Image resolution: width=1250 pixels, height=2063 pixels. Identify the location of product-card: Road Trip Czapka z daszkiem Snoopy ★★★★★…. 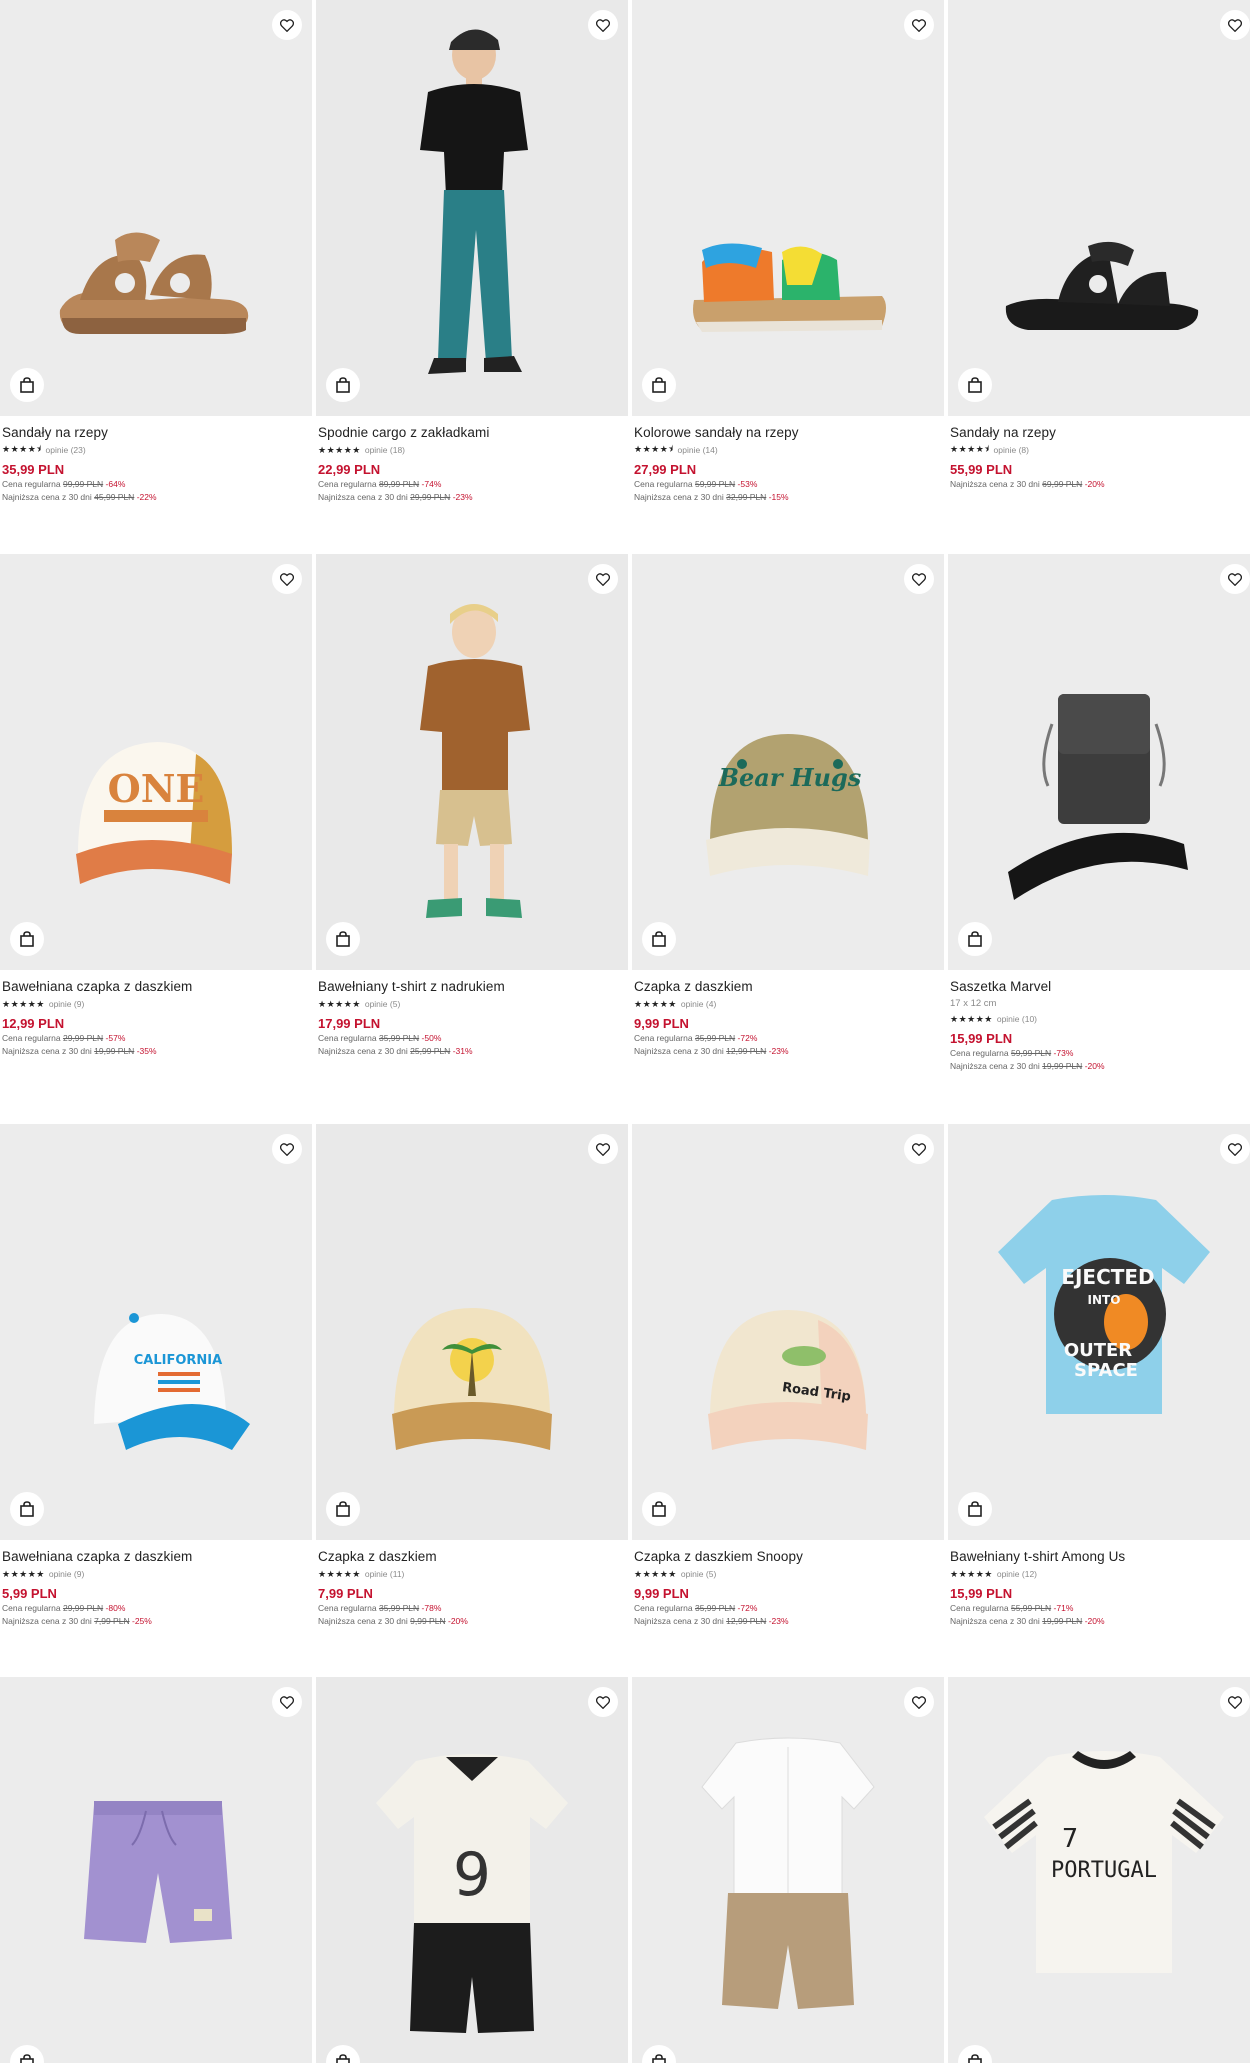
(788, 1376).